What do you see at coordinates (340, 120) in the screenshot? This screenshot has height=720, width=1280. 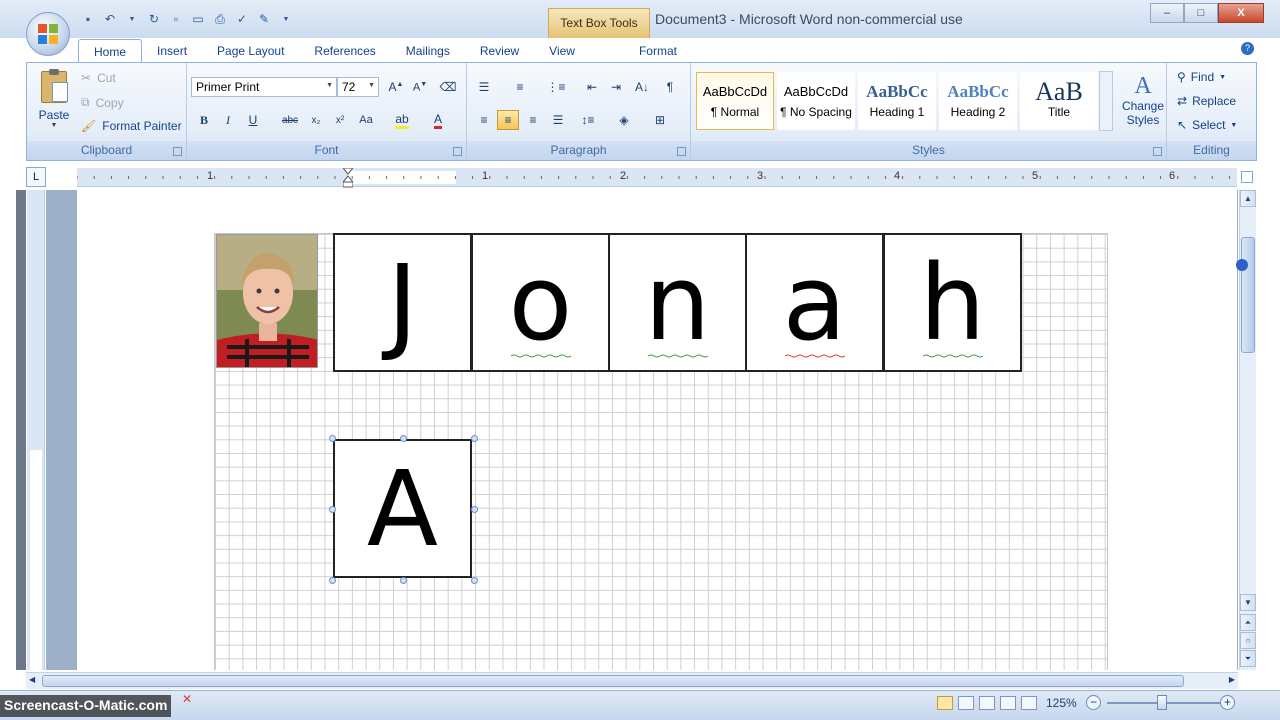 I see `superscript-button: x²` at bounding box center [340, 120].